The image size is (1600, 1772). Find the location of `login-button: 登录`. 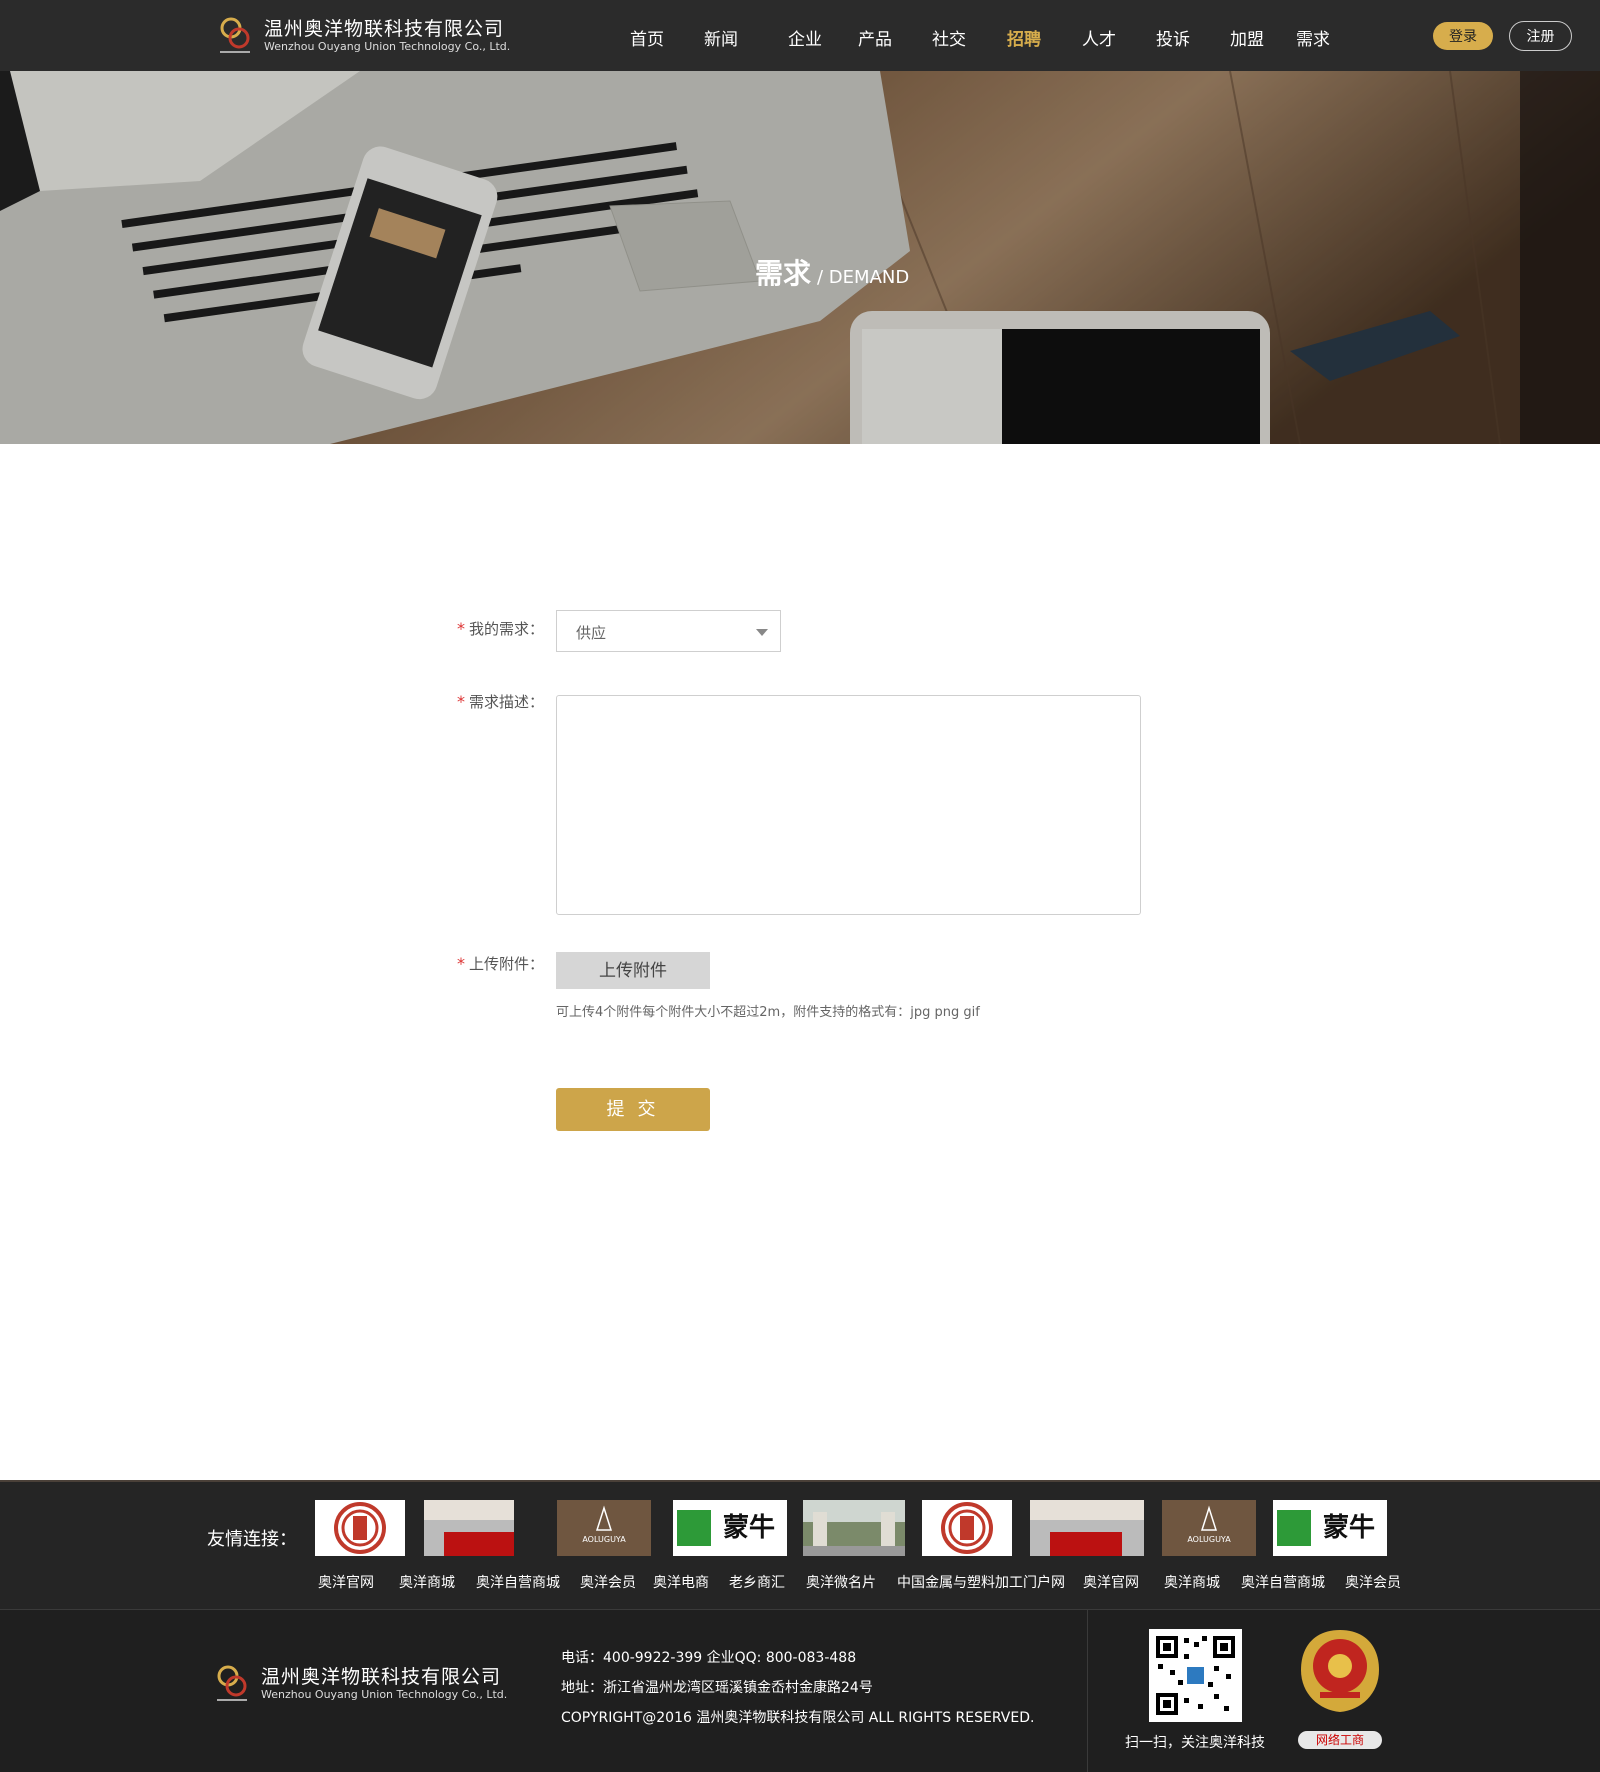

login-button: 登录 is located at coordinates (1463, 36).